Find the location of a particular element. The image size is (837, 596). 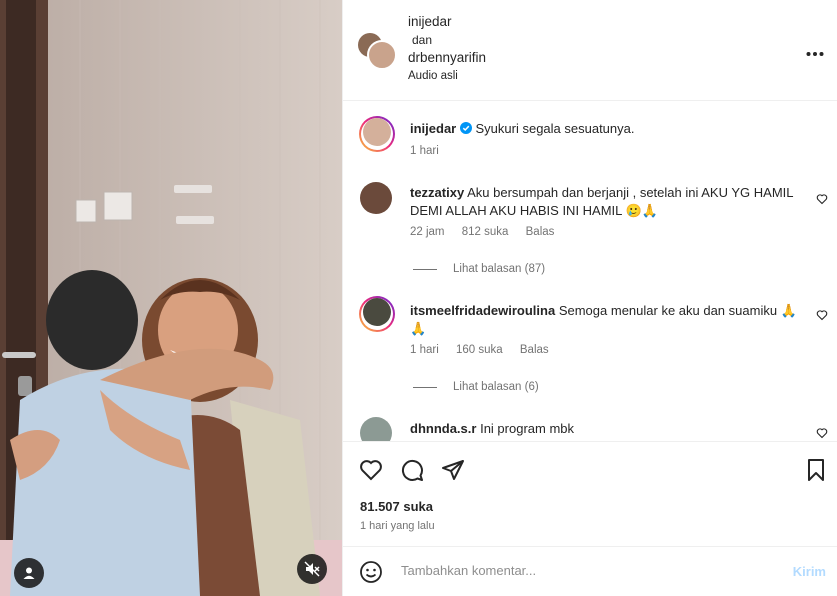

header-connector: dan is located at coordinates (422, 40).